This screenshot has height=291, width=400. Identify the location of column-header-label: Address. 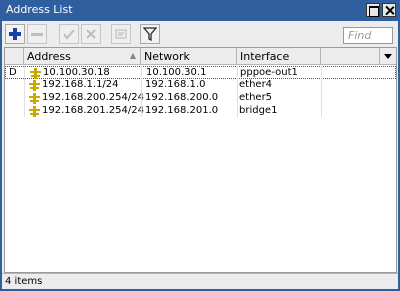
(49, 56).